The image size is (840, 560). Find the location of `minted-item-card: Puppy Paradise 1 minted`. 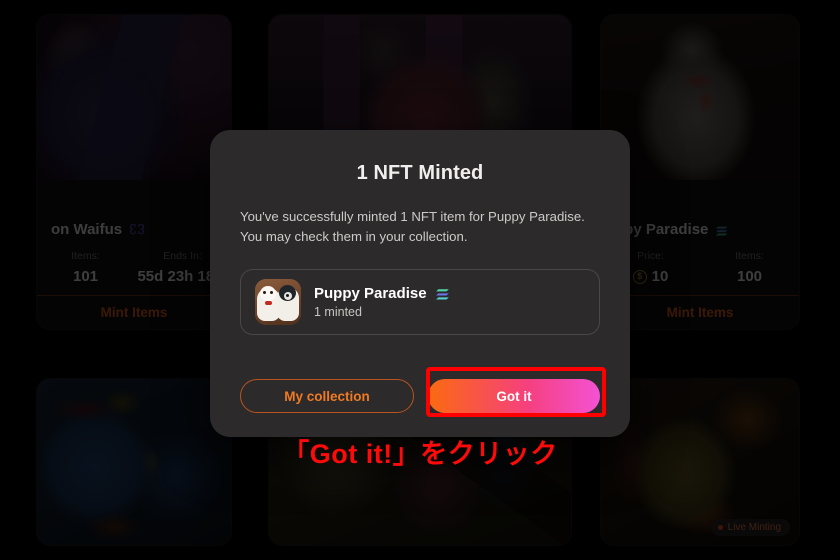

minted-item-card: Puppy Paradise 1 minted is located at coordinates (420, 302).